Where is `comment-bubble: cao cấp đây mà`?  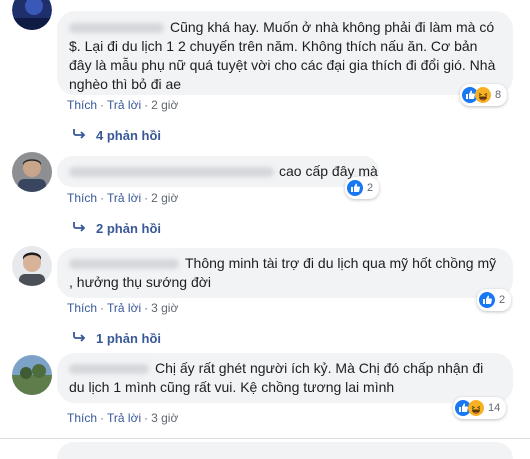
comment-bubble: cao cấp đây mà is located at coordinates (218, 171).